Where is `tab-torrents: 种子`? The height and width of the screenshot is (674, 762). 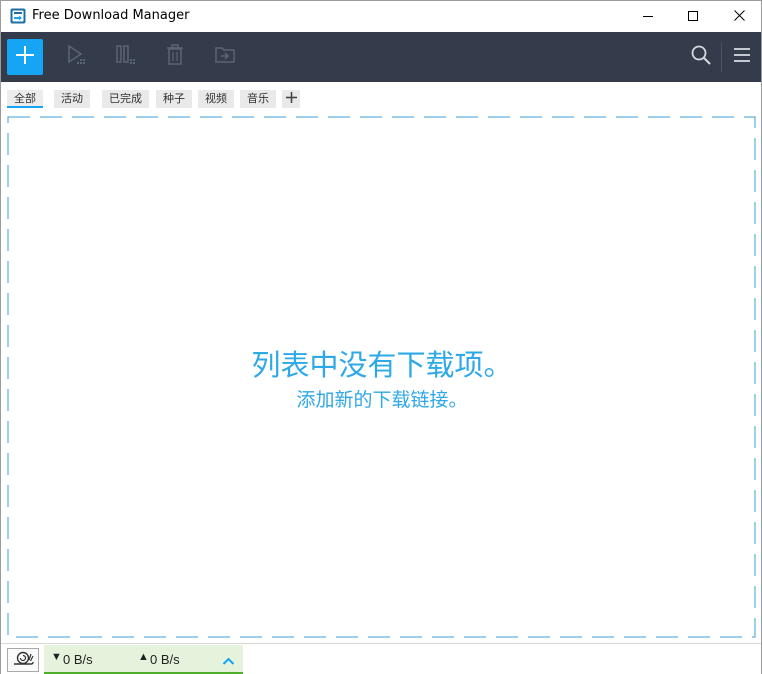 tab-torrents: 种子 is located at coordinates (174, 99).